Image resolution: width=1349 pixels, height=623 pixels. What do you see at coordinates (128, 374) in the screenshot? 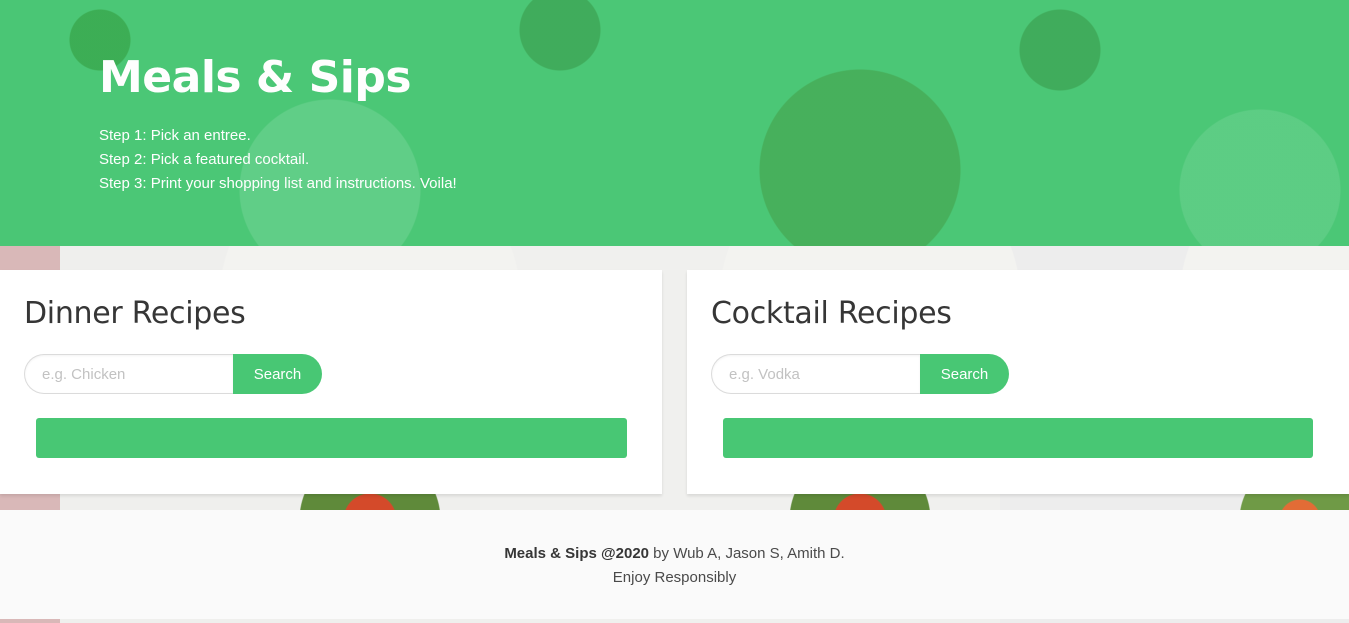
I see `dinner-search-input` at bounding box center [128, 374].